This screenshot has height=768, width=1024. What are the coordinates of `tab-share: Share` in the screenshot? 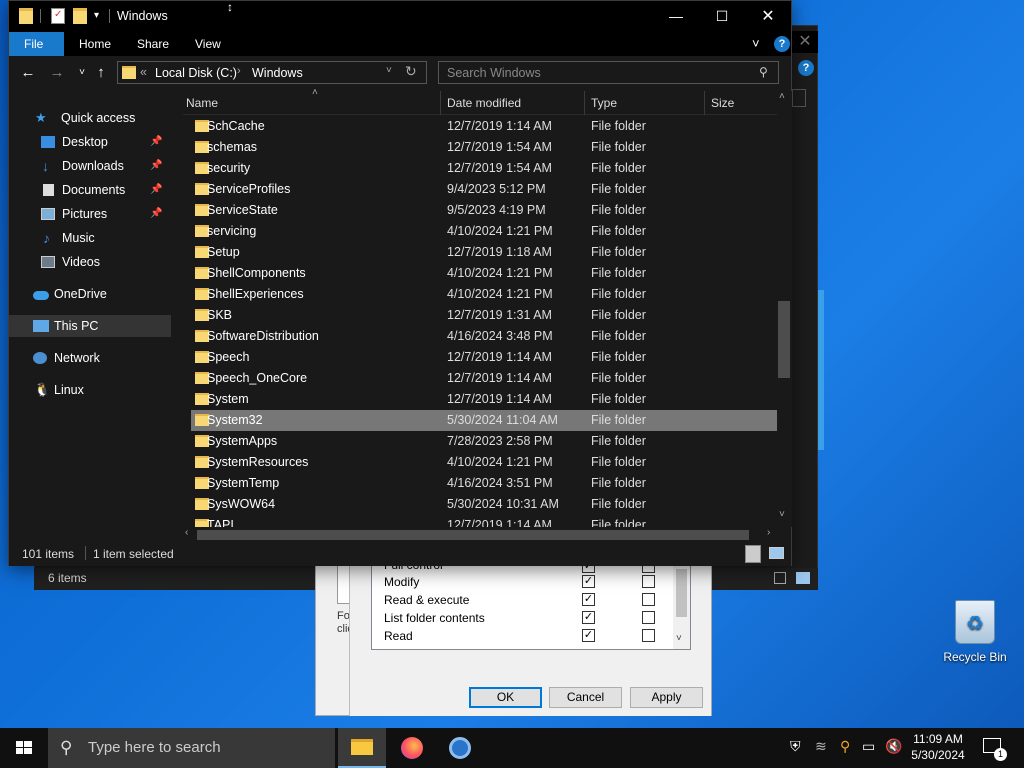 It's located at (153, 44).